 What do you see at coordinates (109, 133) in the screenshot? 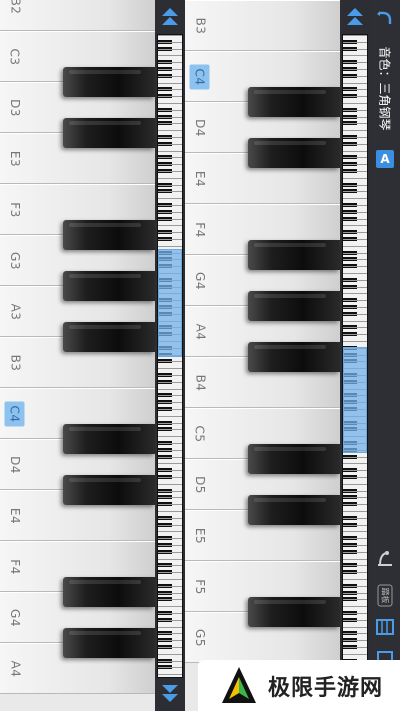
I see `black-key-d3-sharp` at bounding box center [109, 133].